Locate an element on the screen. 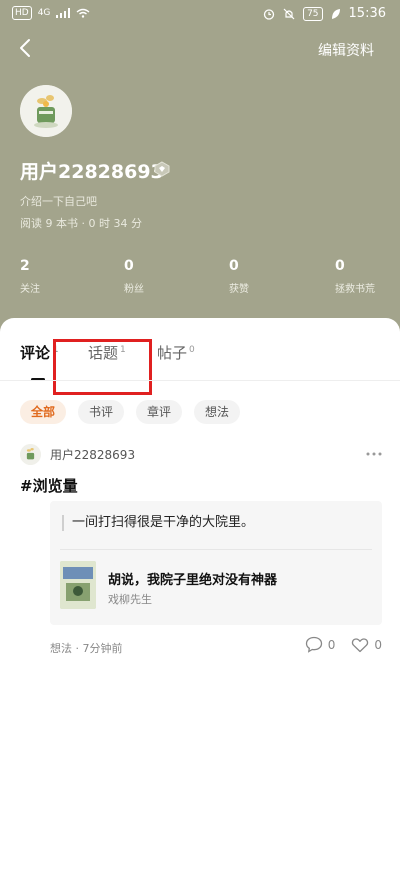 The width and height of the screenshot is (400, 888). more-options-button is located at coordinates (374, 451).